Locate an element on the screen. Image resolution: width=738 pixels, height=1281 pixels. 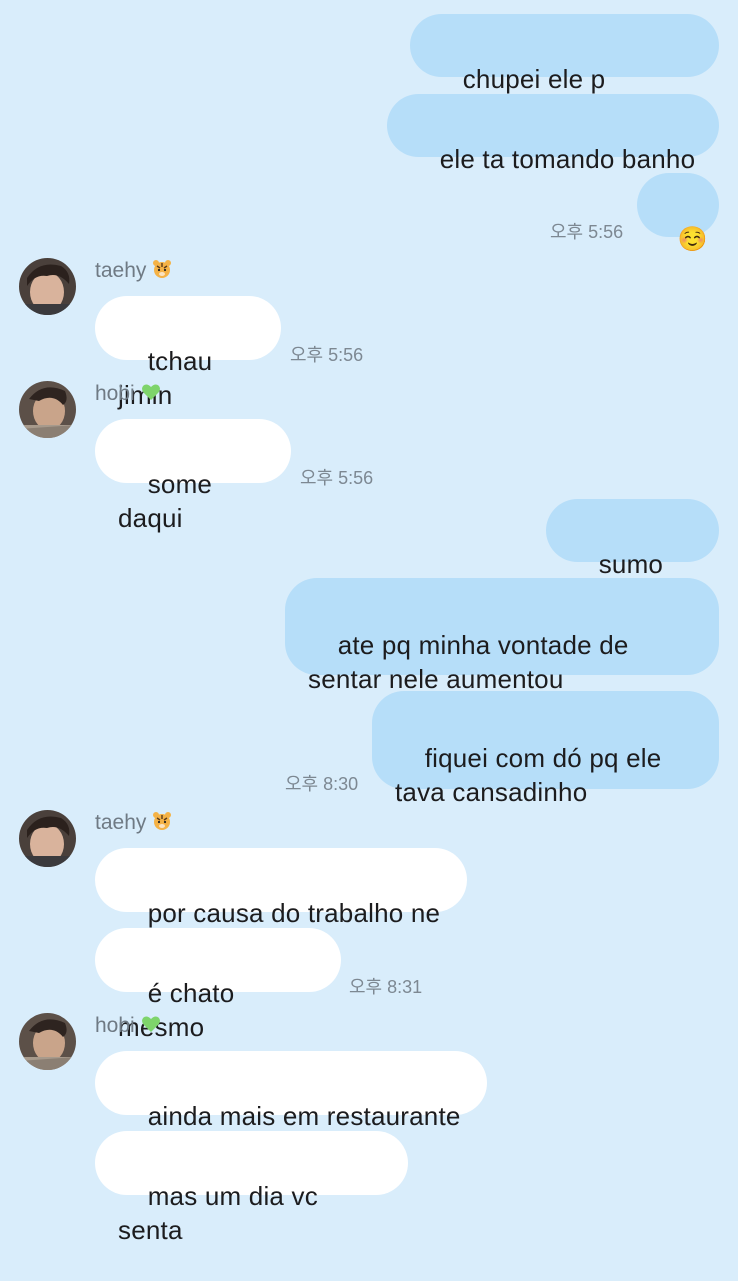
message-text: mas um dia vc senta is located at coordinates (222, 1213).